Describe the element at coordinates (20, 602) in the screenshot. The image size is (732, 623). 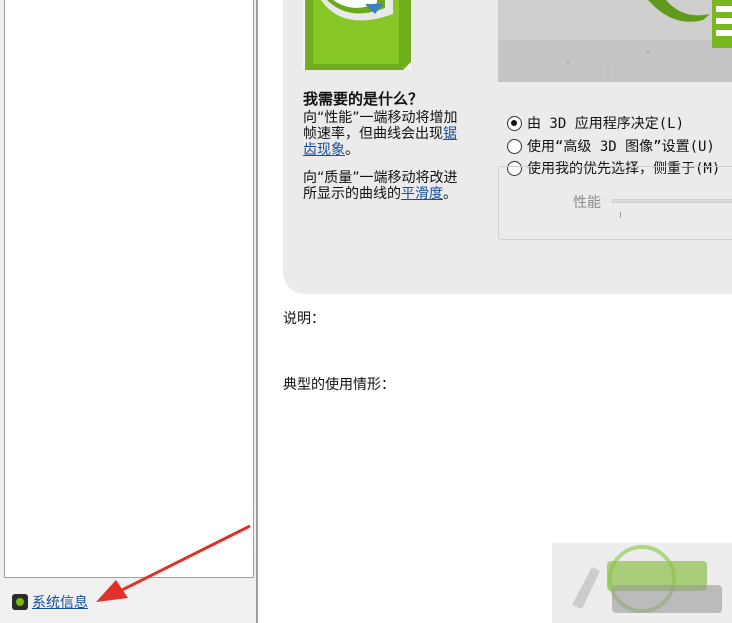
I see `nvidia-icon` at that location.